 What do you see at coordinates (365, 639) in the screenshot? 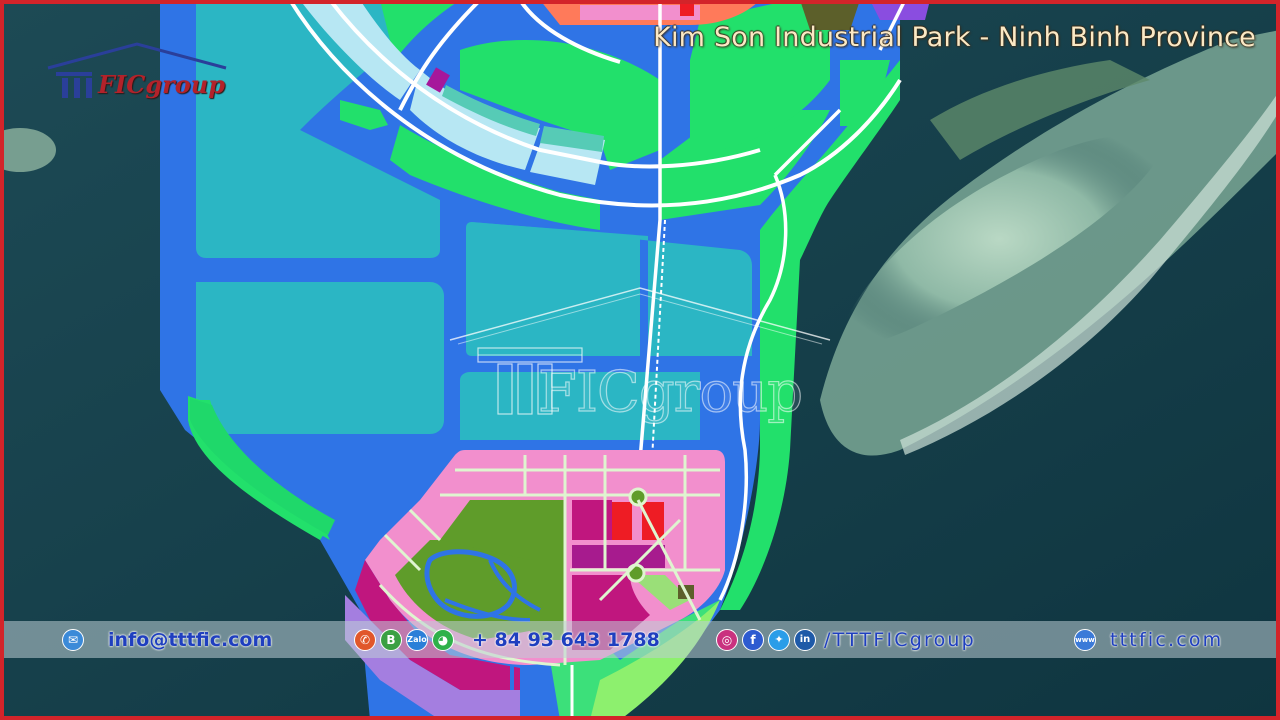
I see `phone-icon: ✆` at bounding box center [365, 639].